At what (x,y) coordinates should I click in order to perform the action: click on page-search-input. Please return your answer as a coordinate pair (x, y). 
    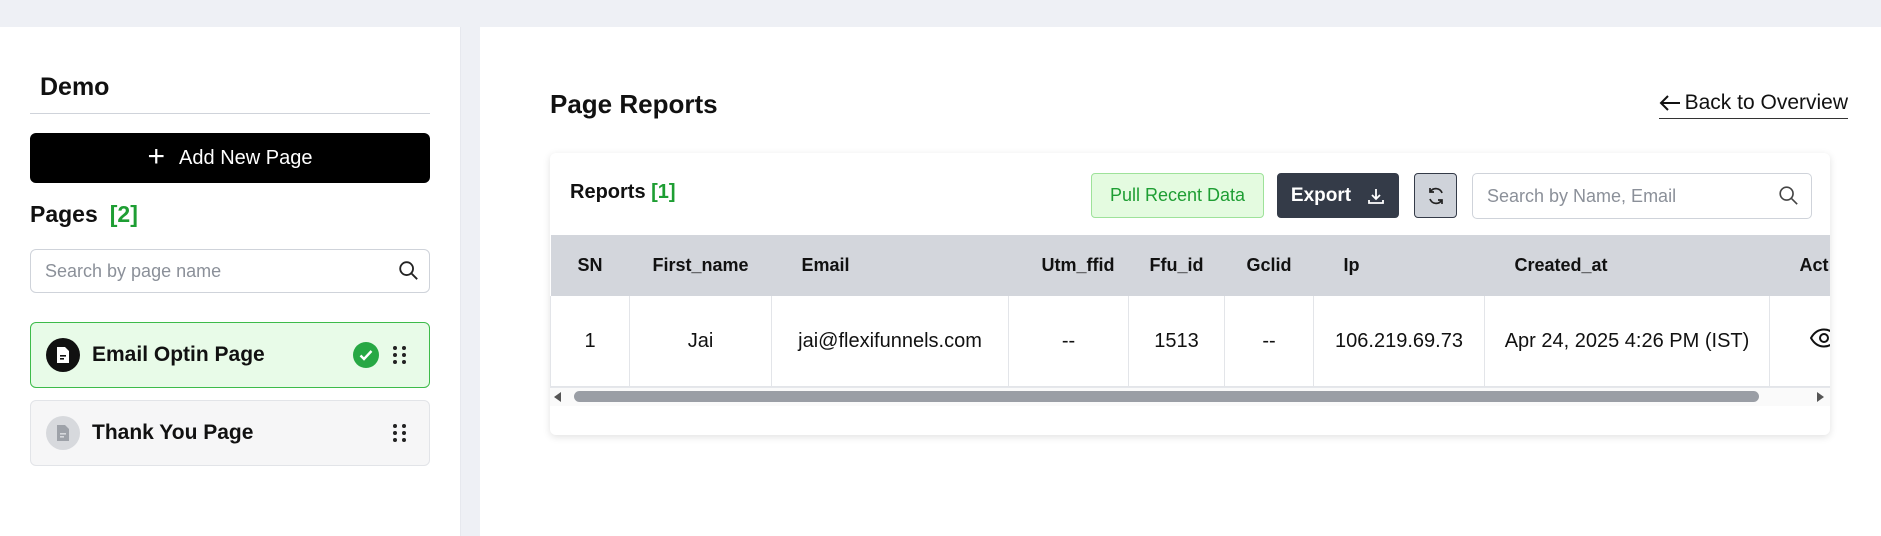
    Looking at the image, I should click on (209, 271).